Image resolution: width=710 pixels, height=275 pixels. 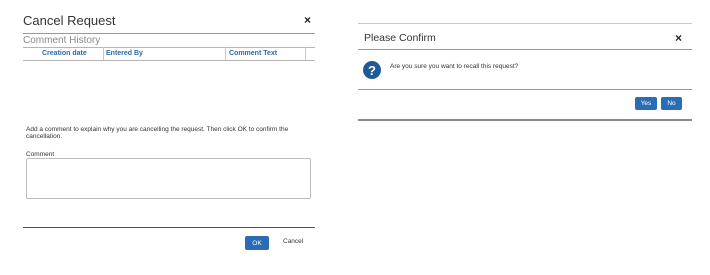 I want to click on dialog-bottom-border, so click(x=525, y=120).